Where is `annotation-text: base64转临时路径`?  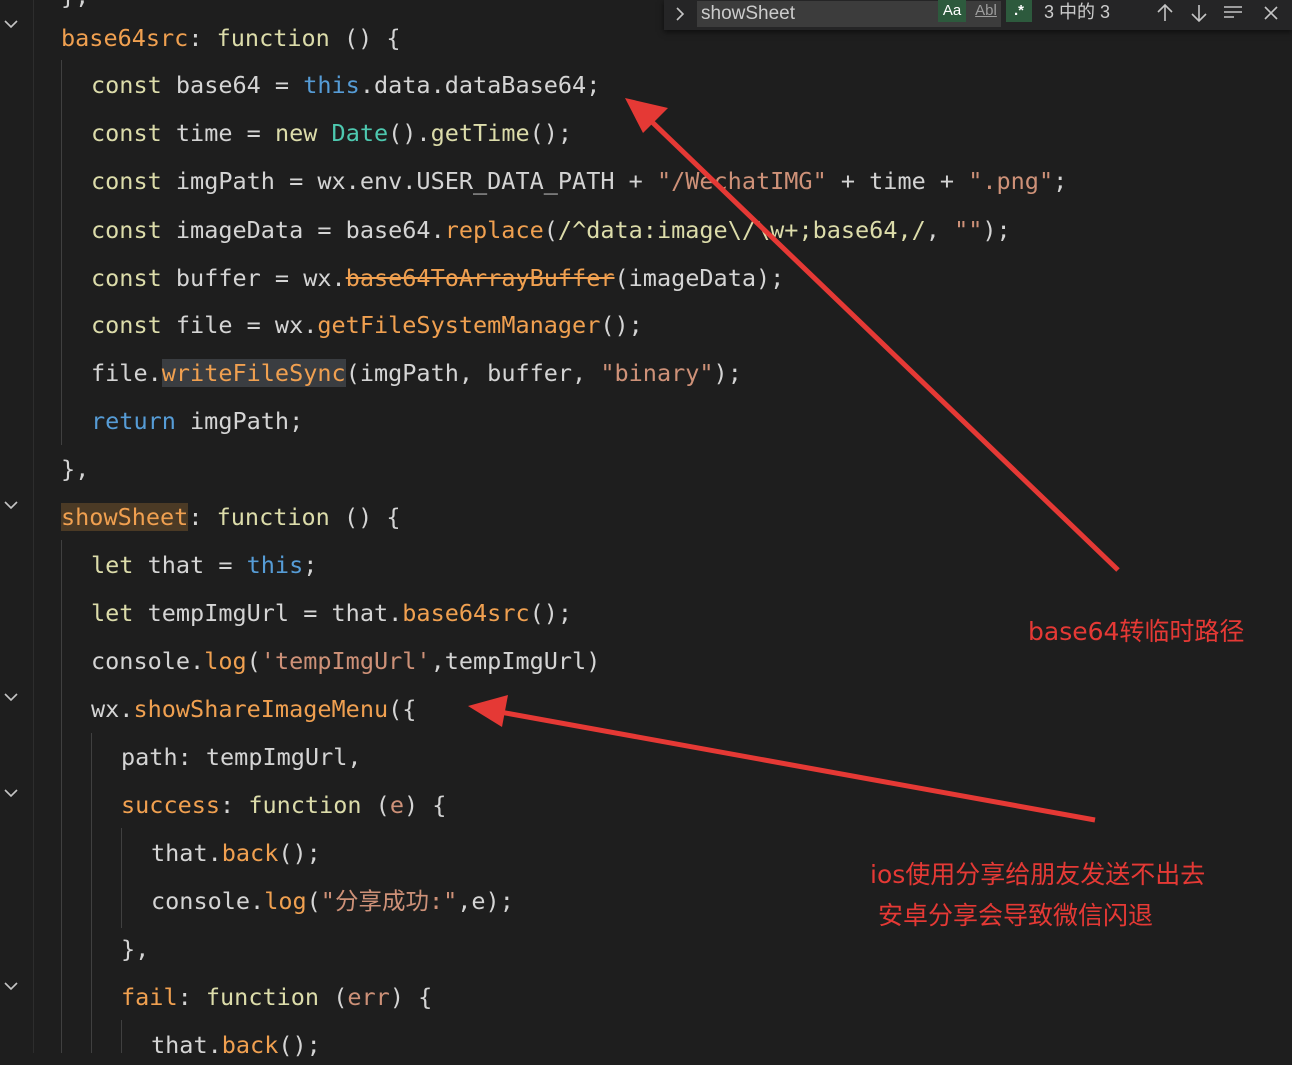
annotation-text: base64转临时路径 is located at coordinates (1136, 631).